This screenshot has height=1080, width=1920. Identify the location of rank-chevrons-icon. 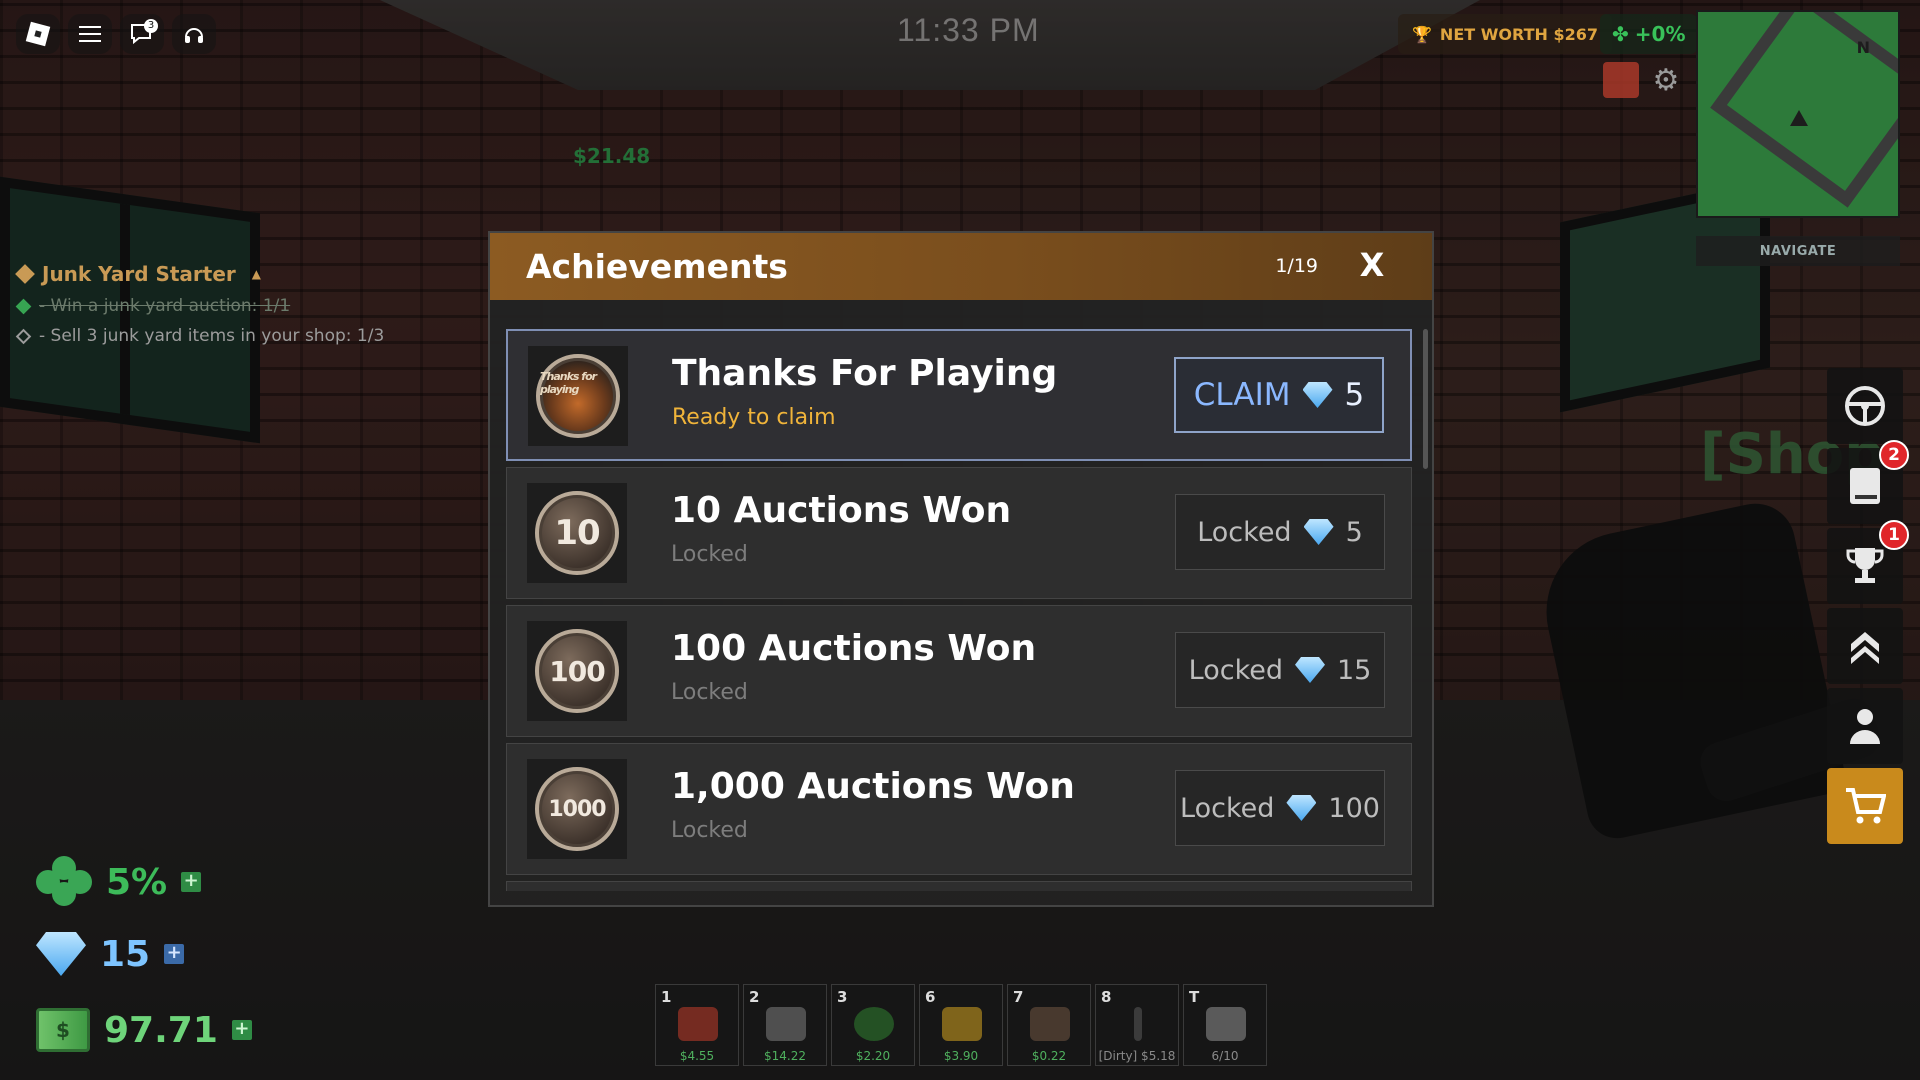
(1865, 648).